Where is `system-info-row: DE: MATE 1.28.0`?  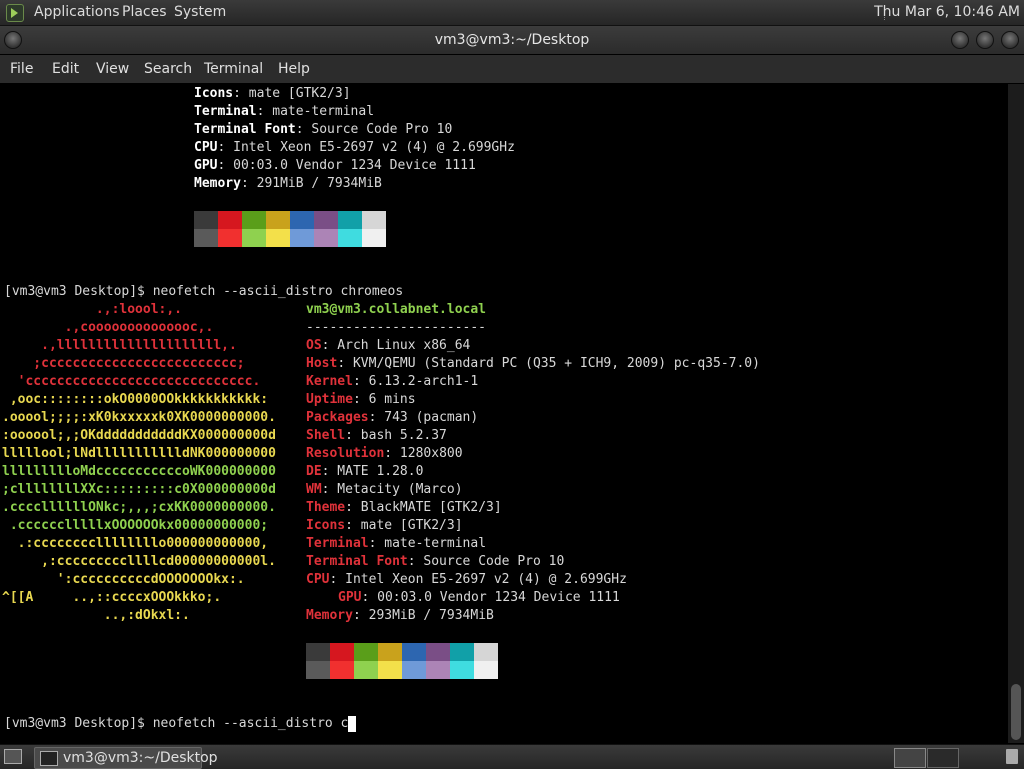 system-info-row: DE: MATE 1.28.0 is located at coordinates (364, 472).